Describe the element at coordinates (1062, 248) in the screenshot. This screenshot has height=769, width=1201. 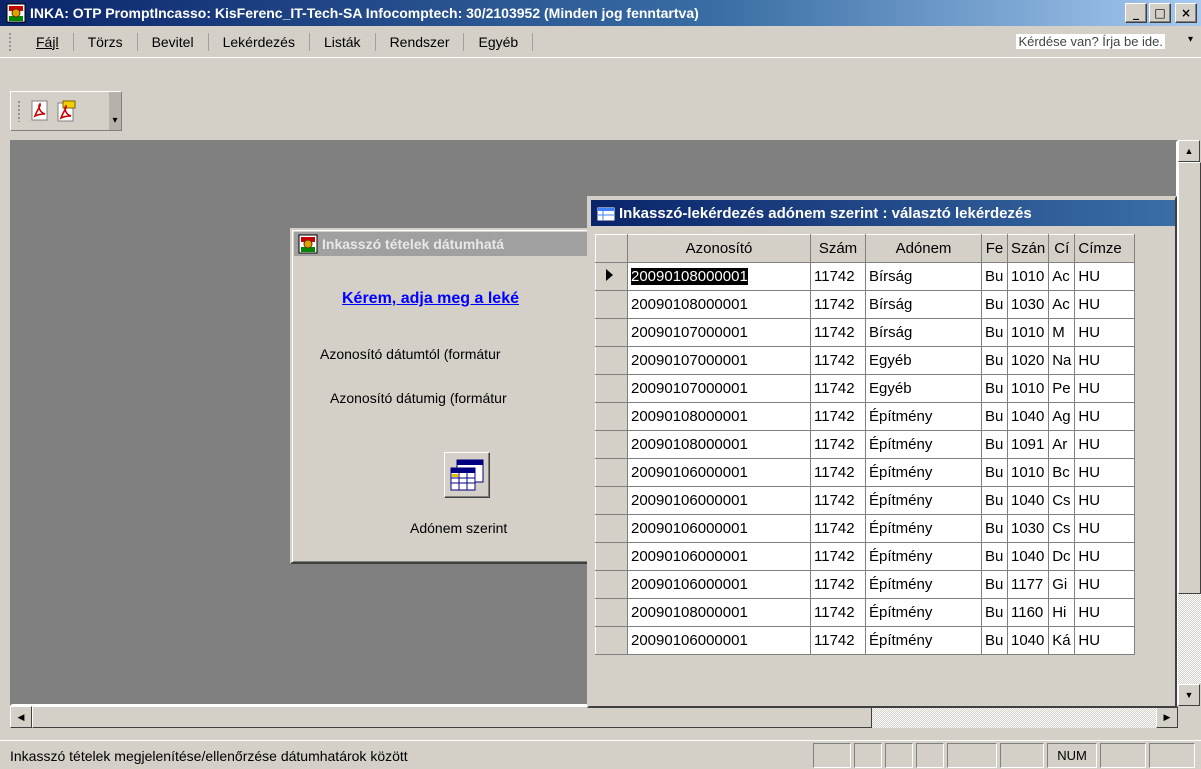
I see `col-header-ci: Cí` at that location.